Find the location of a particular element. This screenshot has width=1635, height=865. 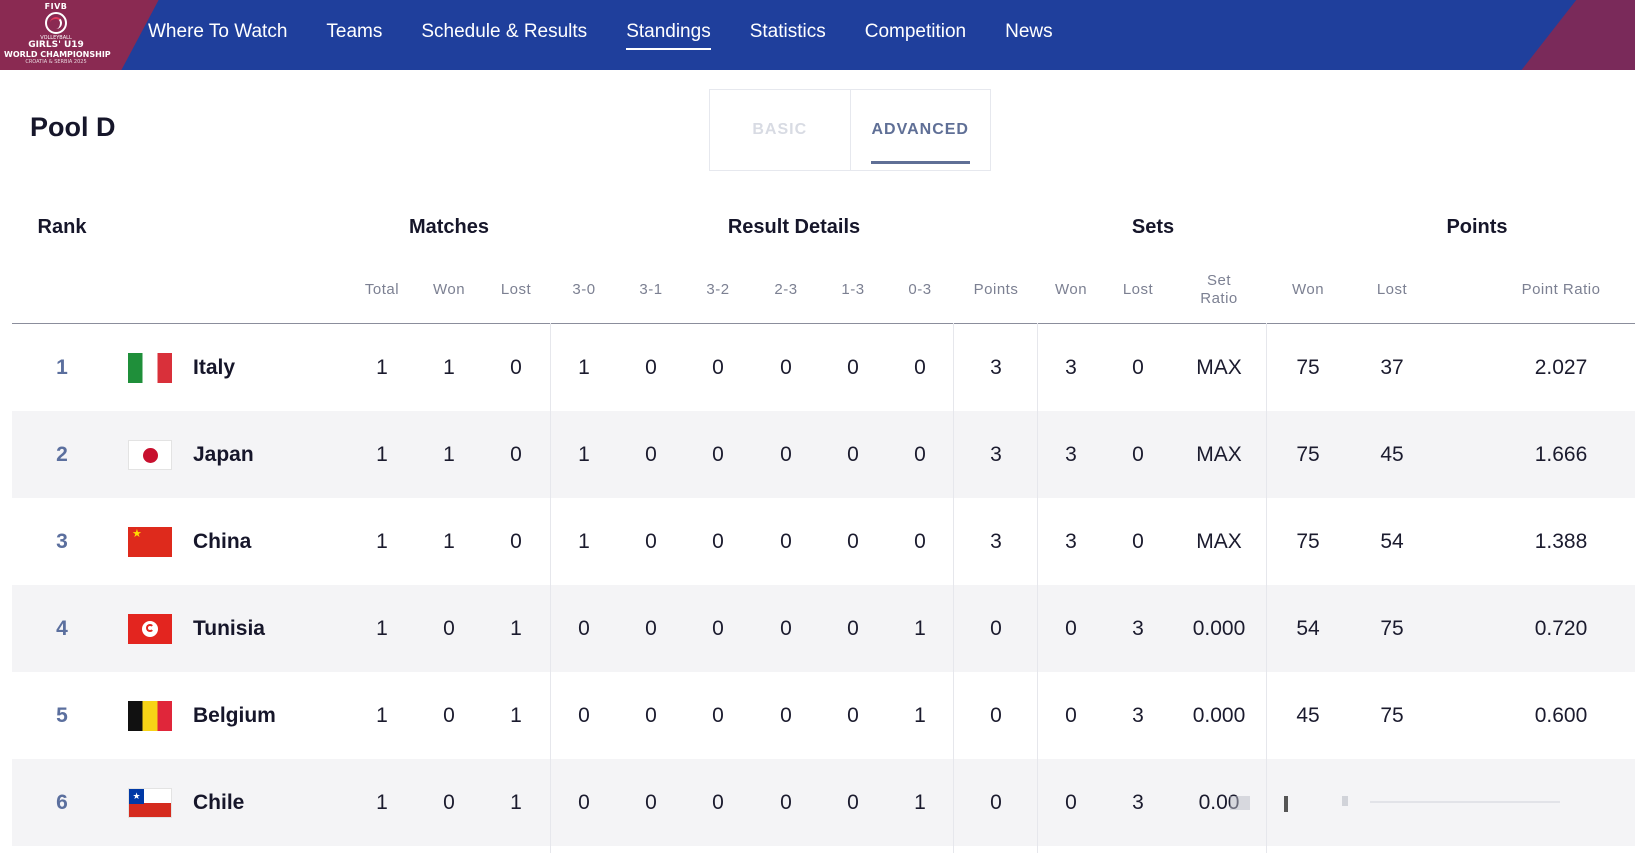

header-sets: Sets is located at coordinates (1153, 227).